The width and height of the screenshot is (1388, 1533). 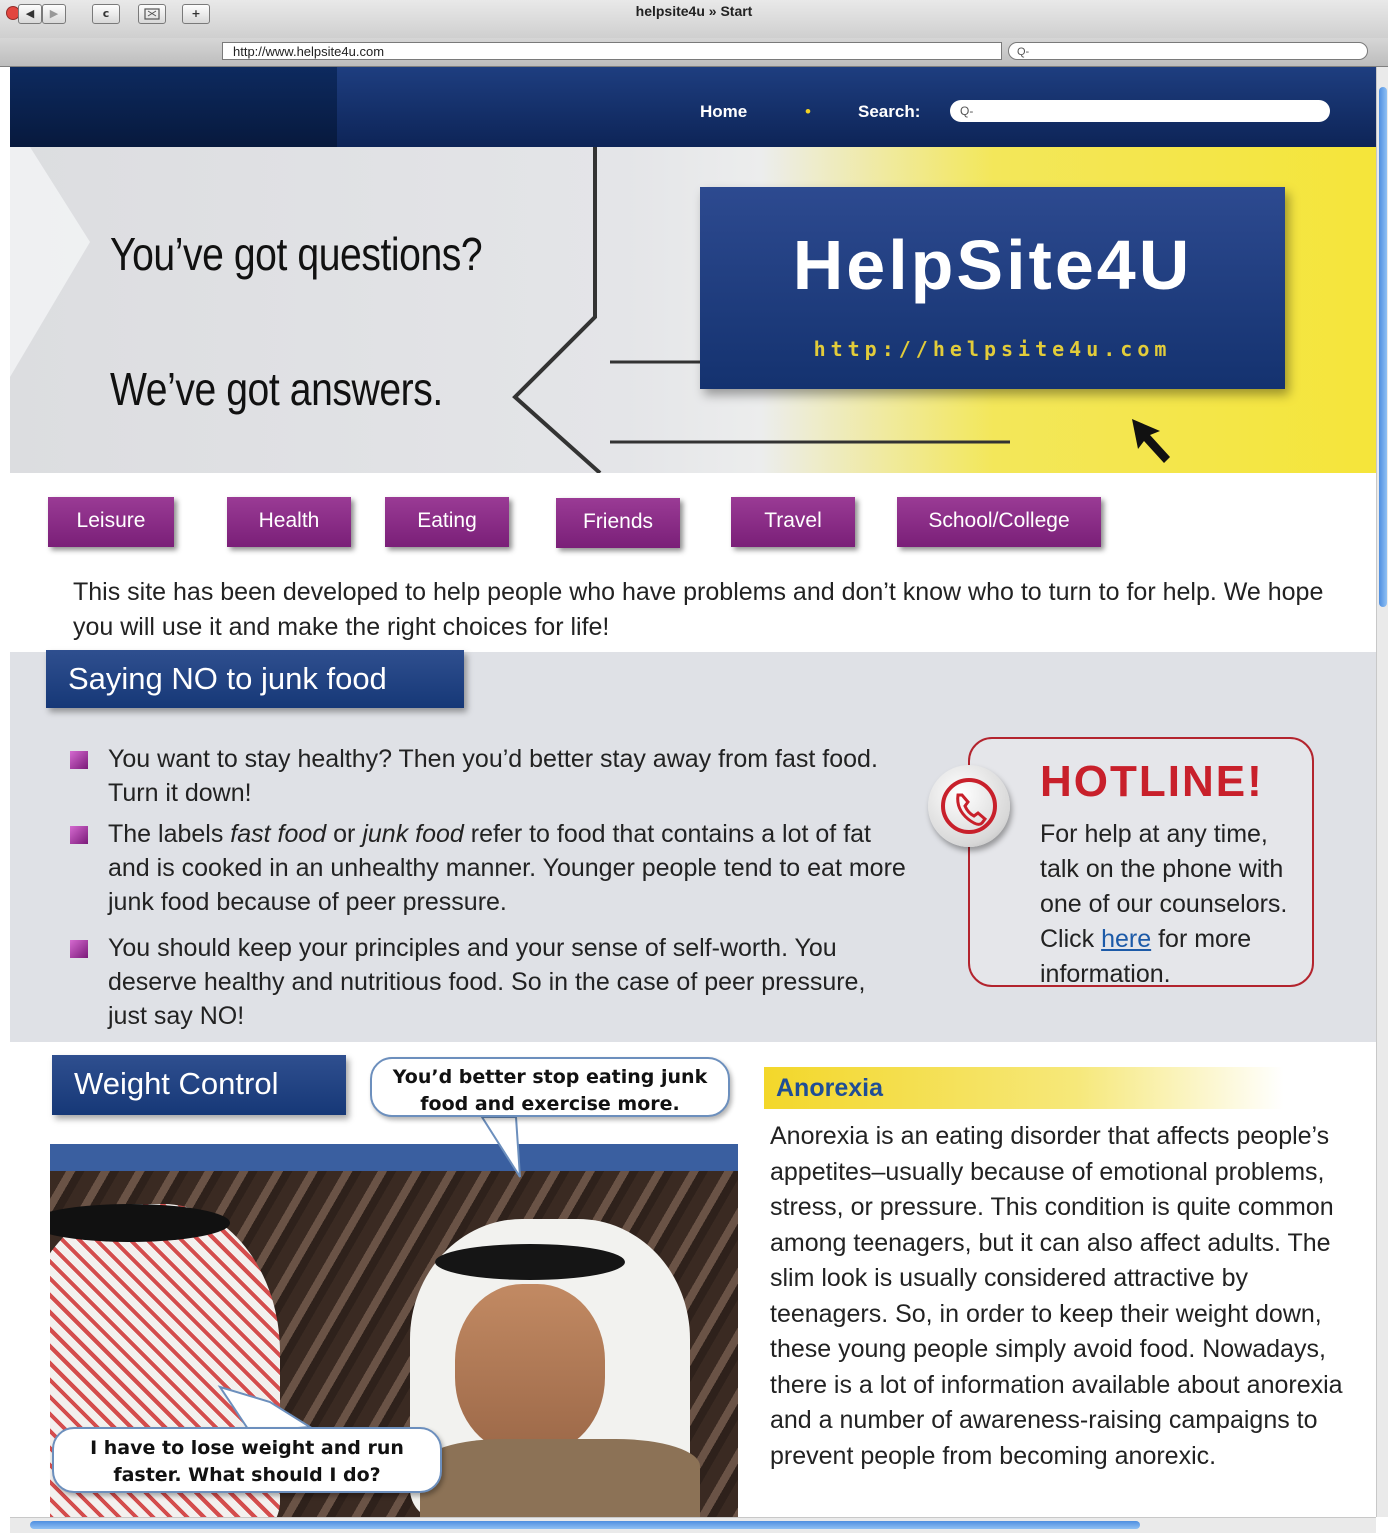 What do you see at coordinates (585, 1525) in the screenshot?
I see `horizontal-scroll-thumb` at bounding box center [585, 1525].